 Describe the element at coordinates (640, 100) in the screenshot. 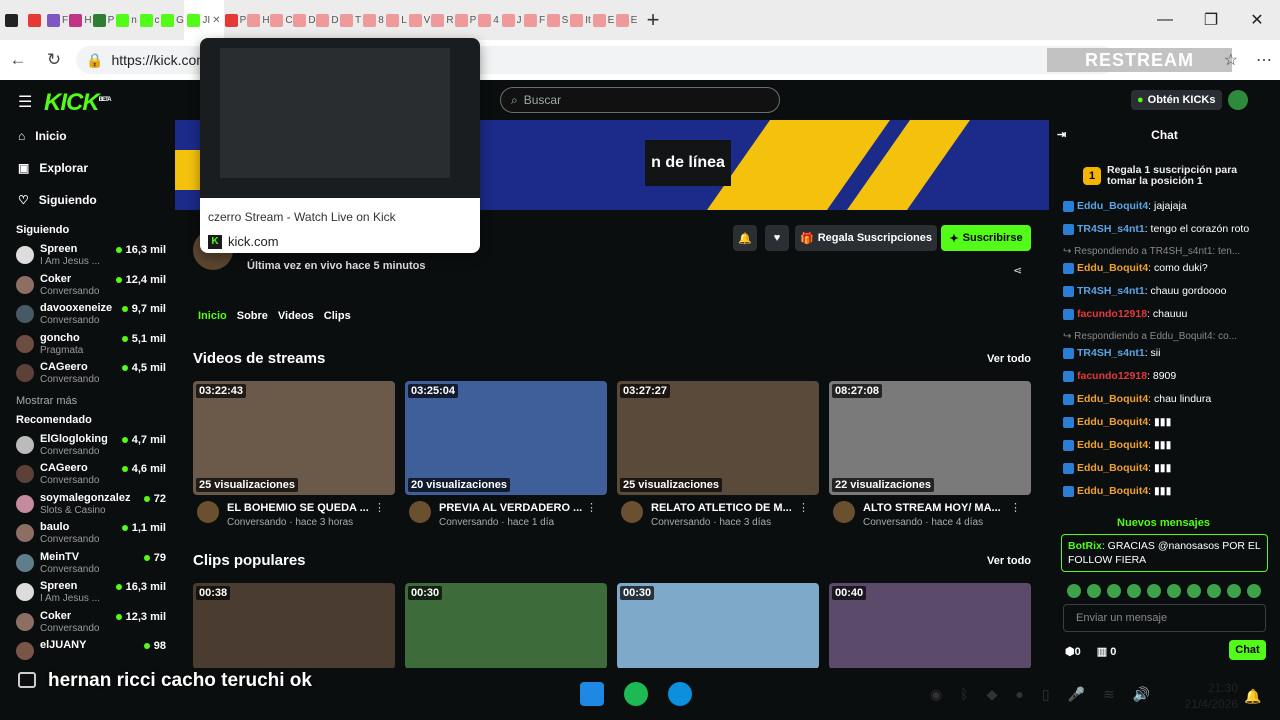

I see `search-input: ⌕ Buscar` at that location.